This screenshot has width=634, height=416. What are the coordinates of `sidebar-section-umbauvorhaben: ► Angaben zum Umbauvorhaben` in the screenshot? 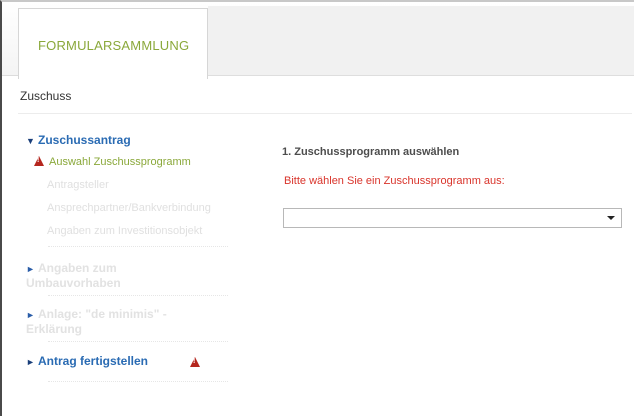 It's located at (111, 275).